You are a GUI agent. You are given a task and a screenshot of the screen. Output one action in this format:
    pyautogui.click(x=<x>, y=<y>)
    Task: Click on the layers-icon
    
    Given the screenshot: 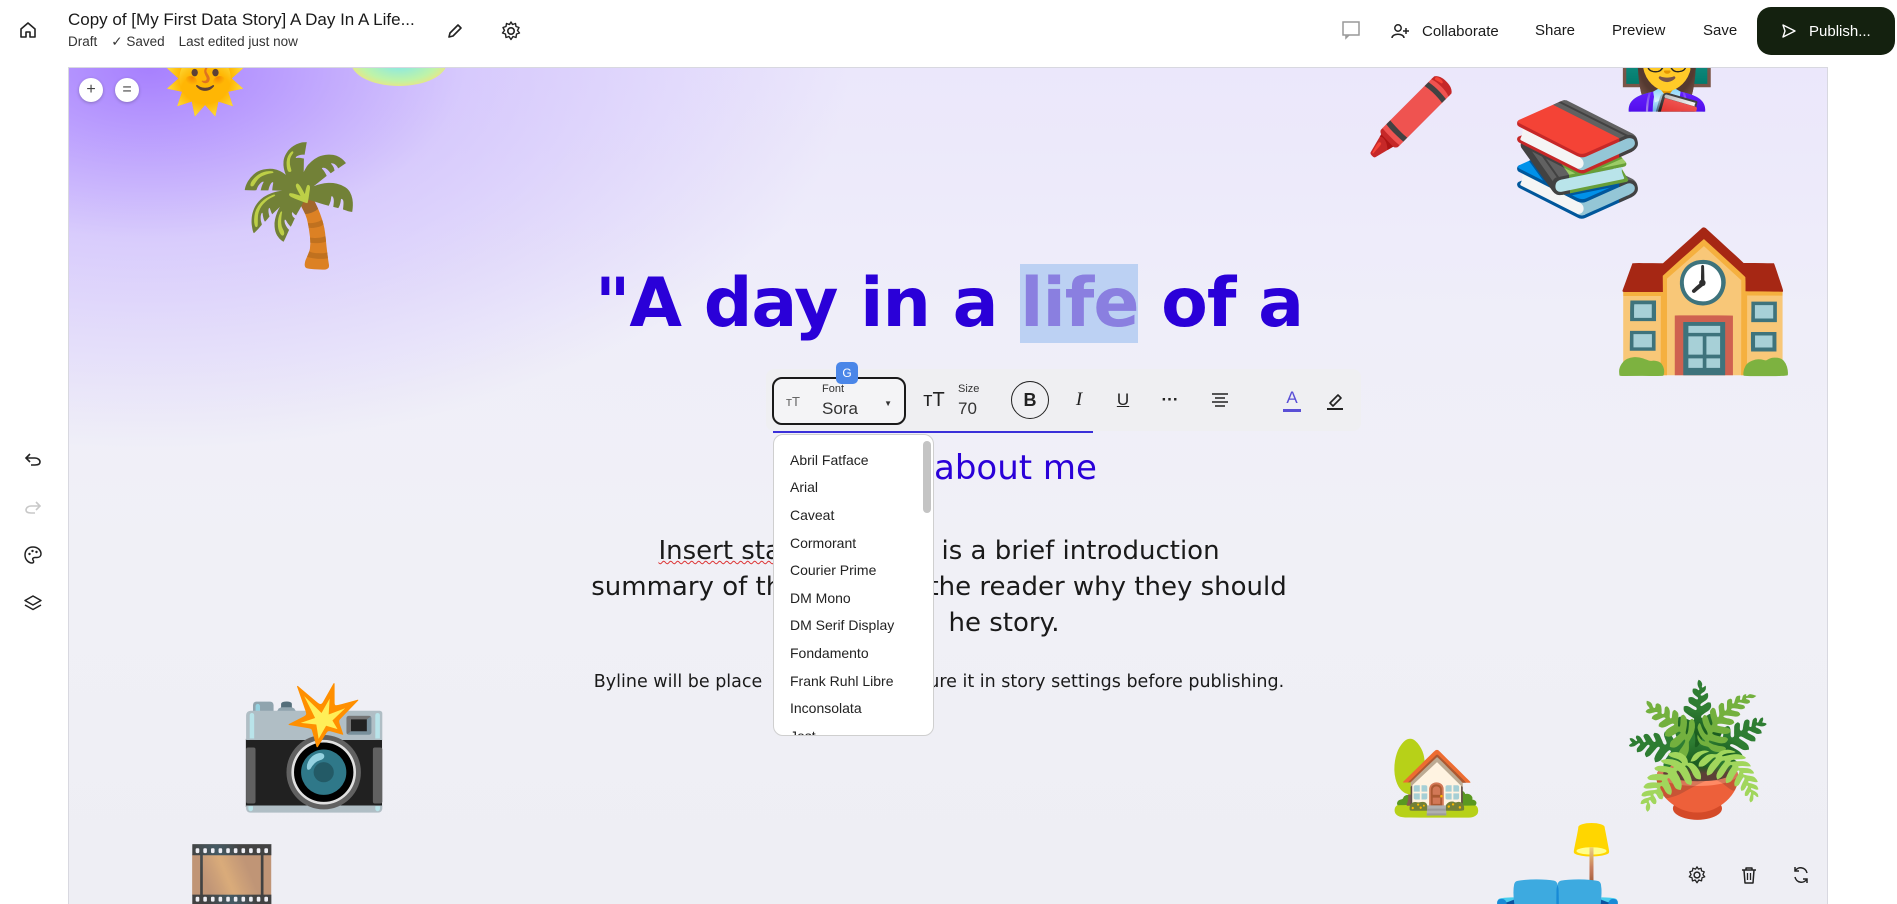 What is the action you would take?
    pyautogui.click(x=33, y=603)
    